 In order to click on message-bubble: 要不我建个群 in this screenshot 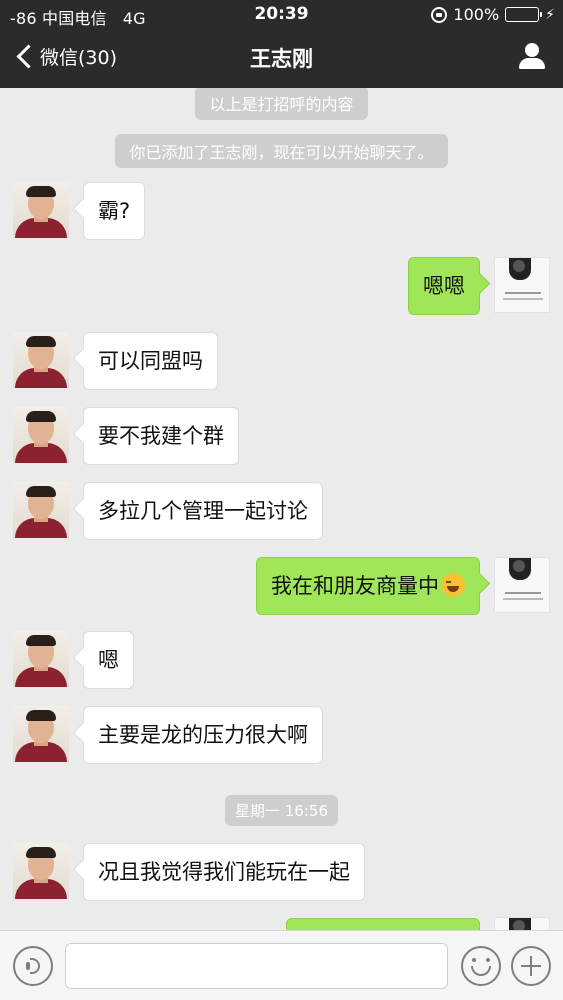, I will do `click(161, 436)`.